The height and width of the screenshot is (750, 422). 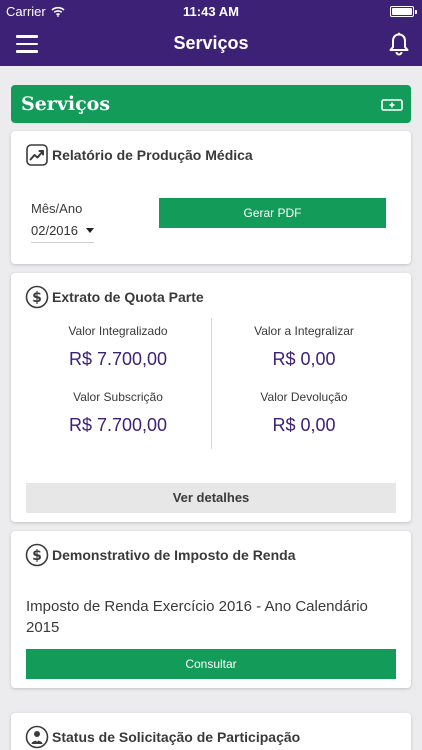 What do you see at coordinates (54, 230) in the screenshot?
I see `month-year-value: 02/2016` at bounding box center [54, 230].